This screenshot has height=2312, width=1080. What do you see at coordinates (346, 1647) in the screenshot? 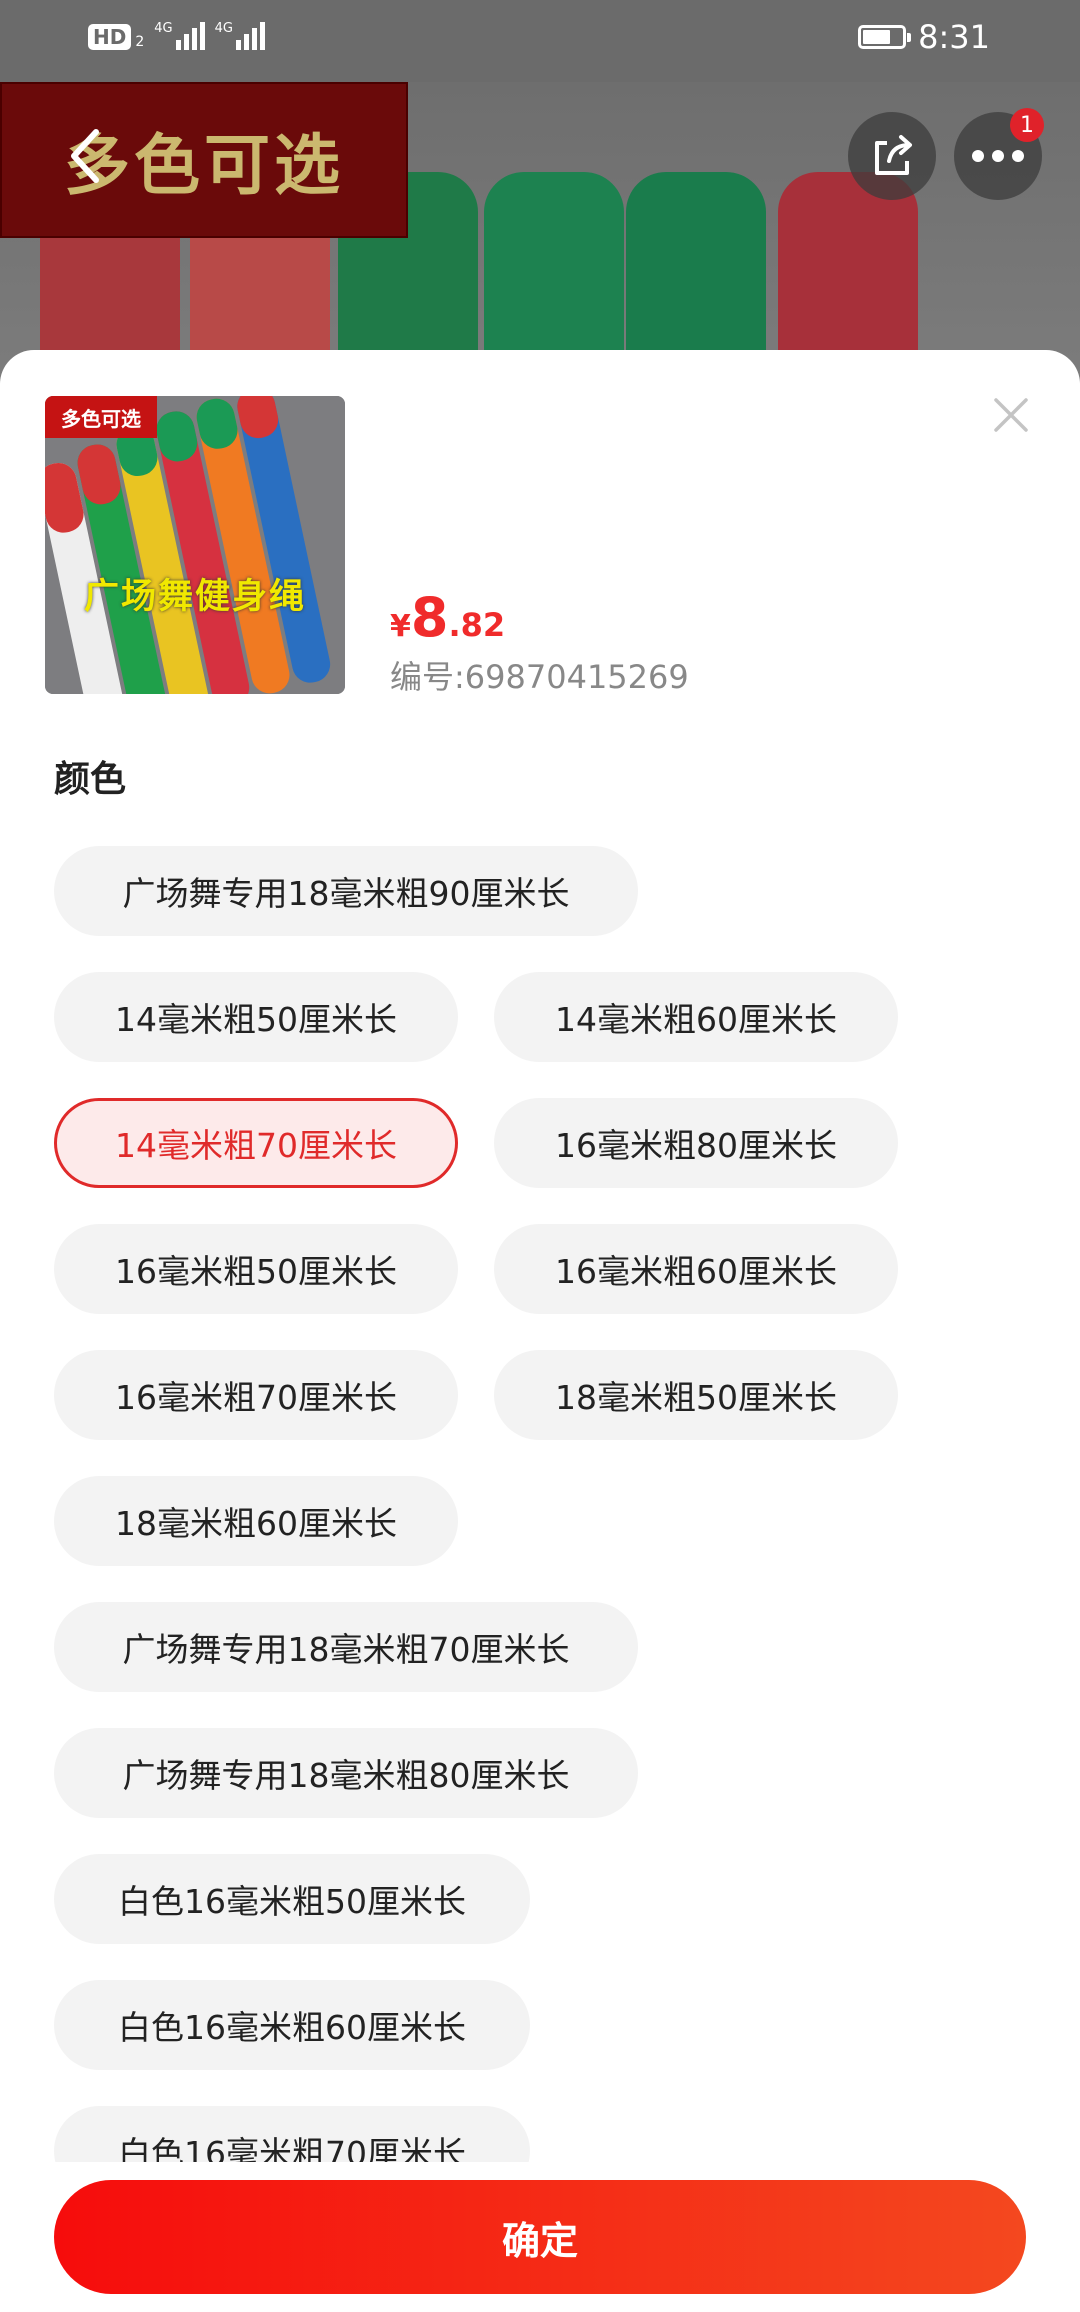
I see `option-chip: 广场舞专用18毫米粗70厘米长` at bounding box center [346, 1647].